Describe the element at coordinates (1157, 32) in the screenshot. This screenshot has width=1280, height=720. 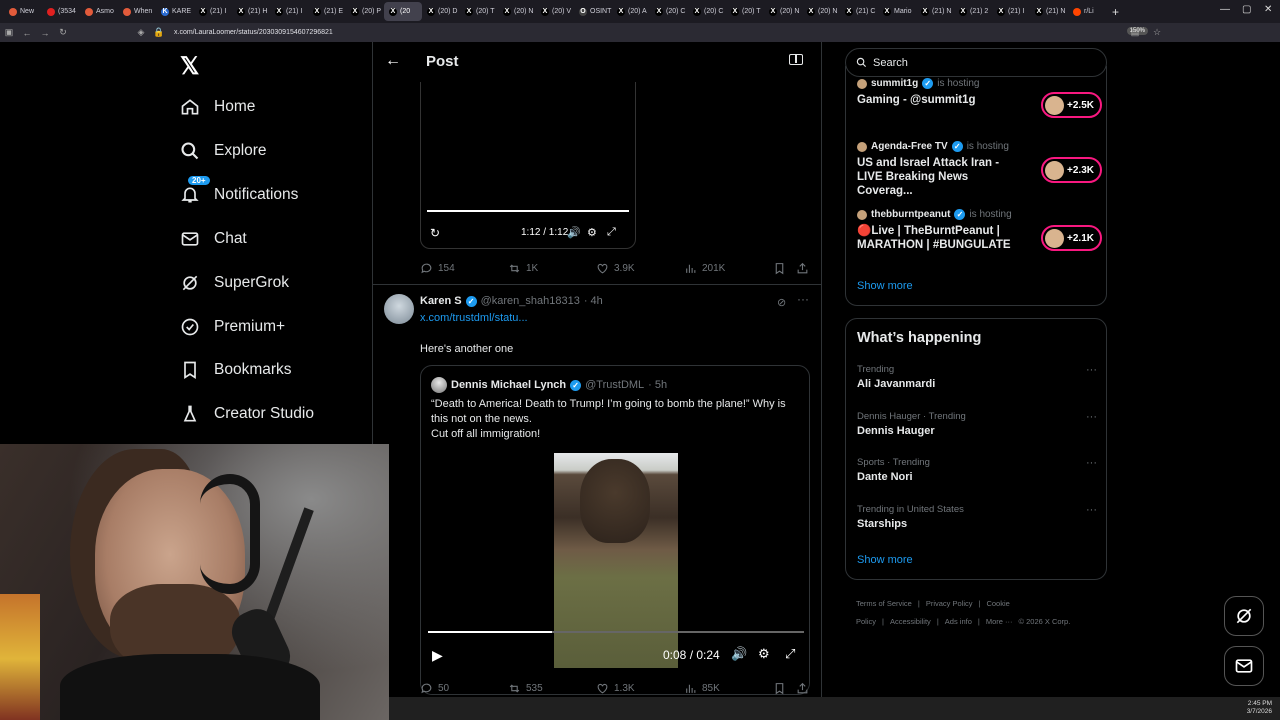
I see `bookmark-star-icon: ☆` at that location.